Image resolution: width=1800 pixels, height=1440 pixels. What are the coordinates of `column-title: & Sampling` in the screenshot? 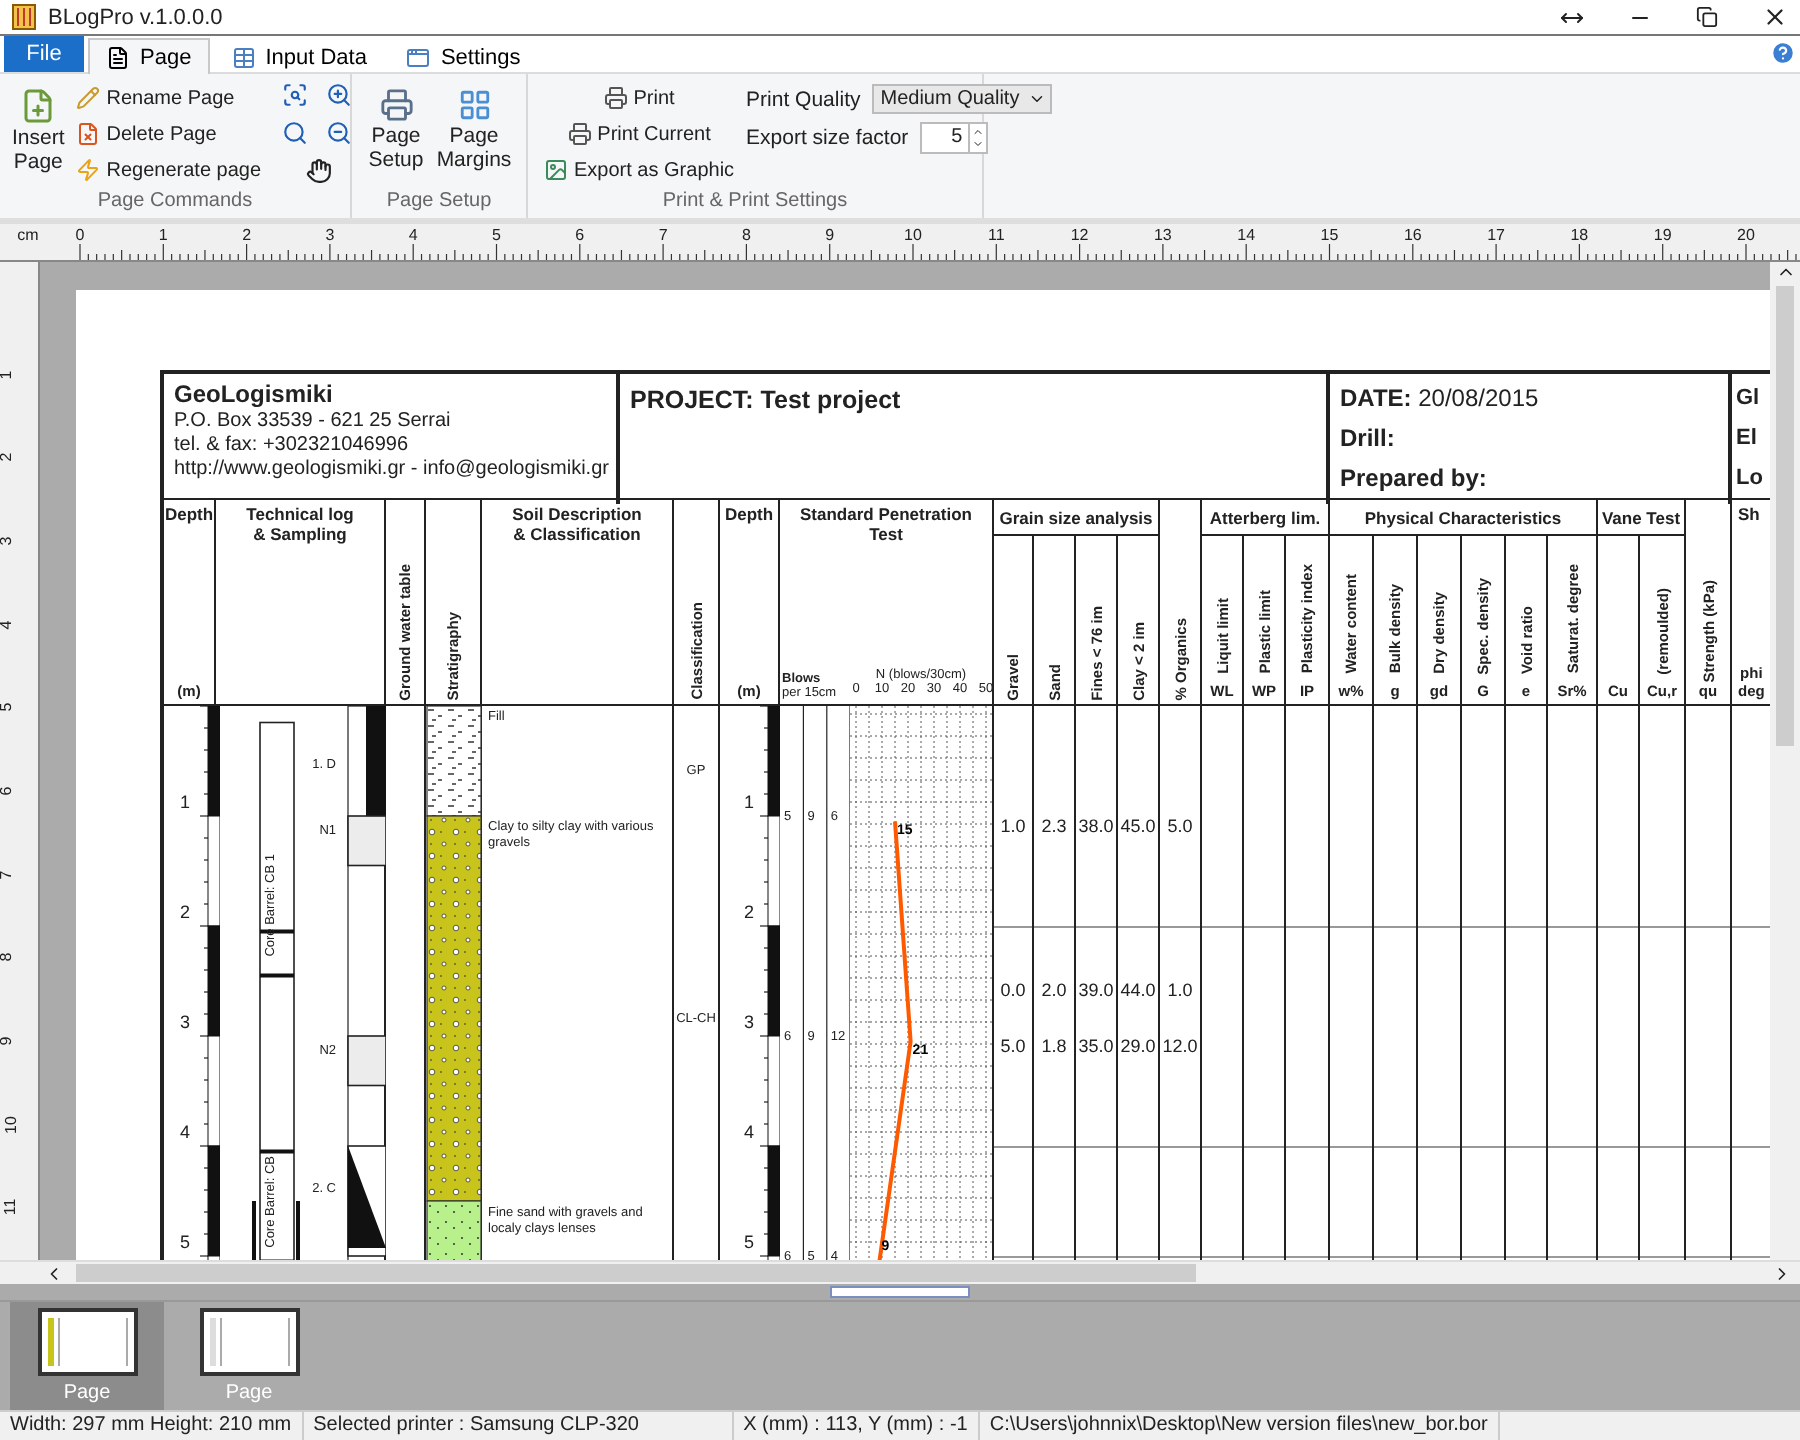 It's located at (300, 534).